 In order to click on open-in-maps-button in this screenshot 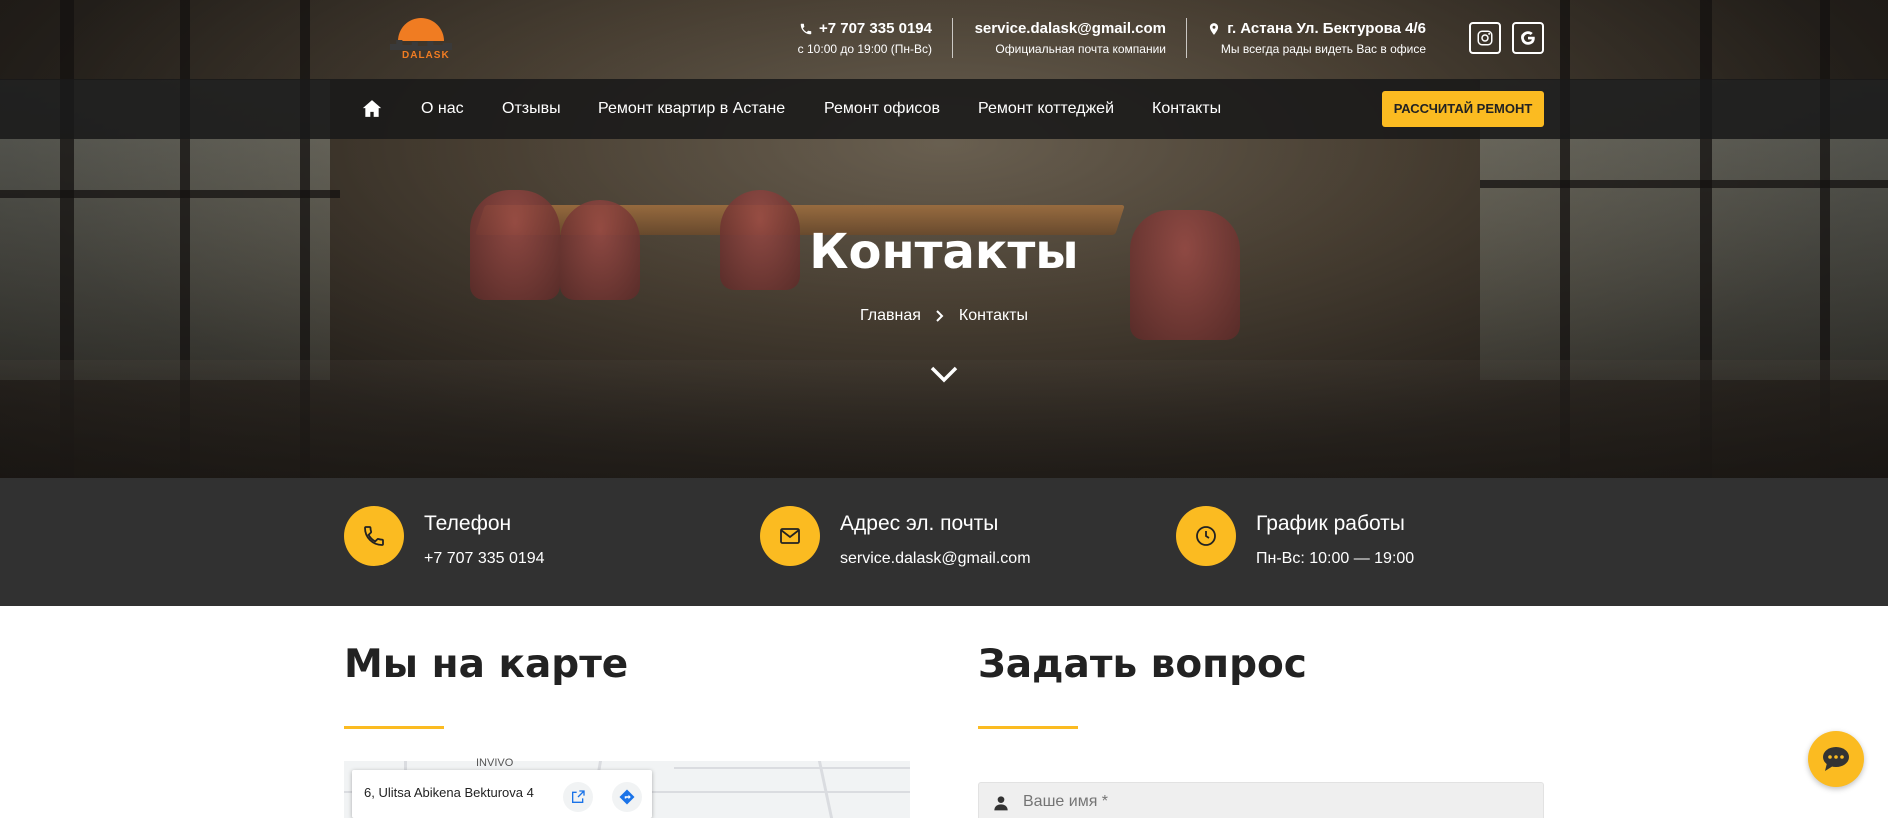, I will do `click(578, 797)`.